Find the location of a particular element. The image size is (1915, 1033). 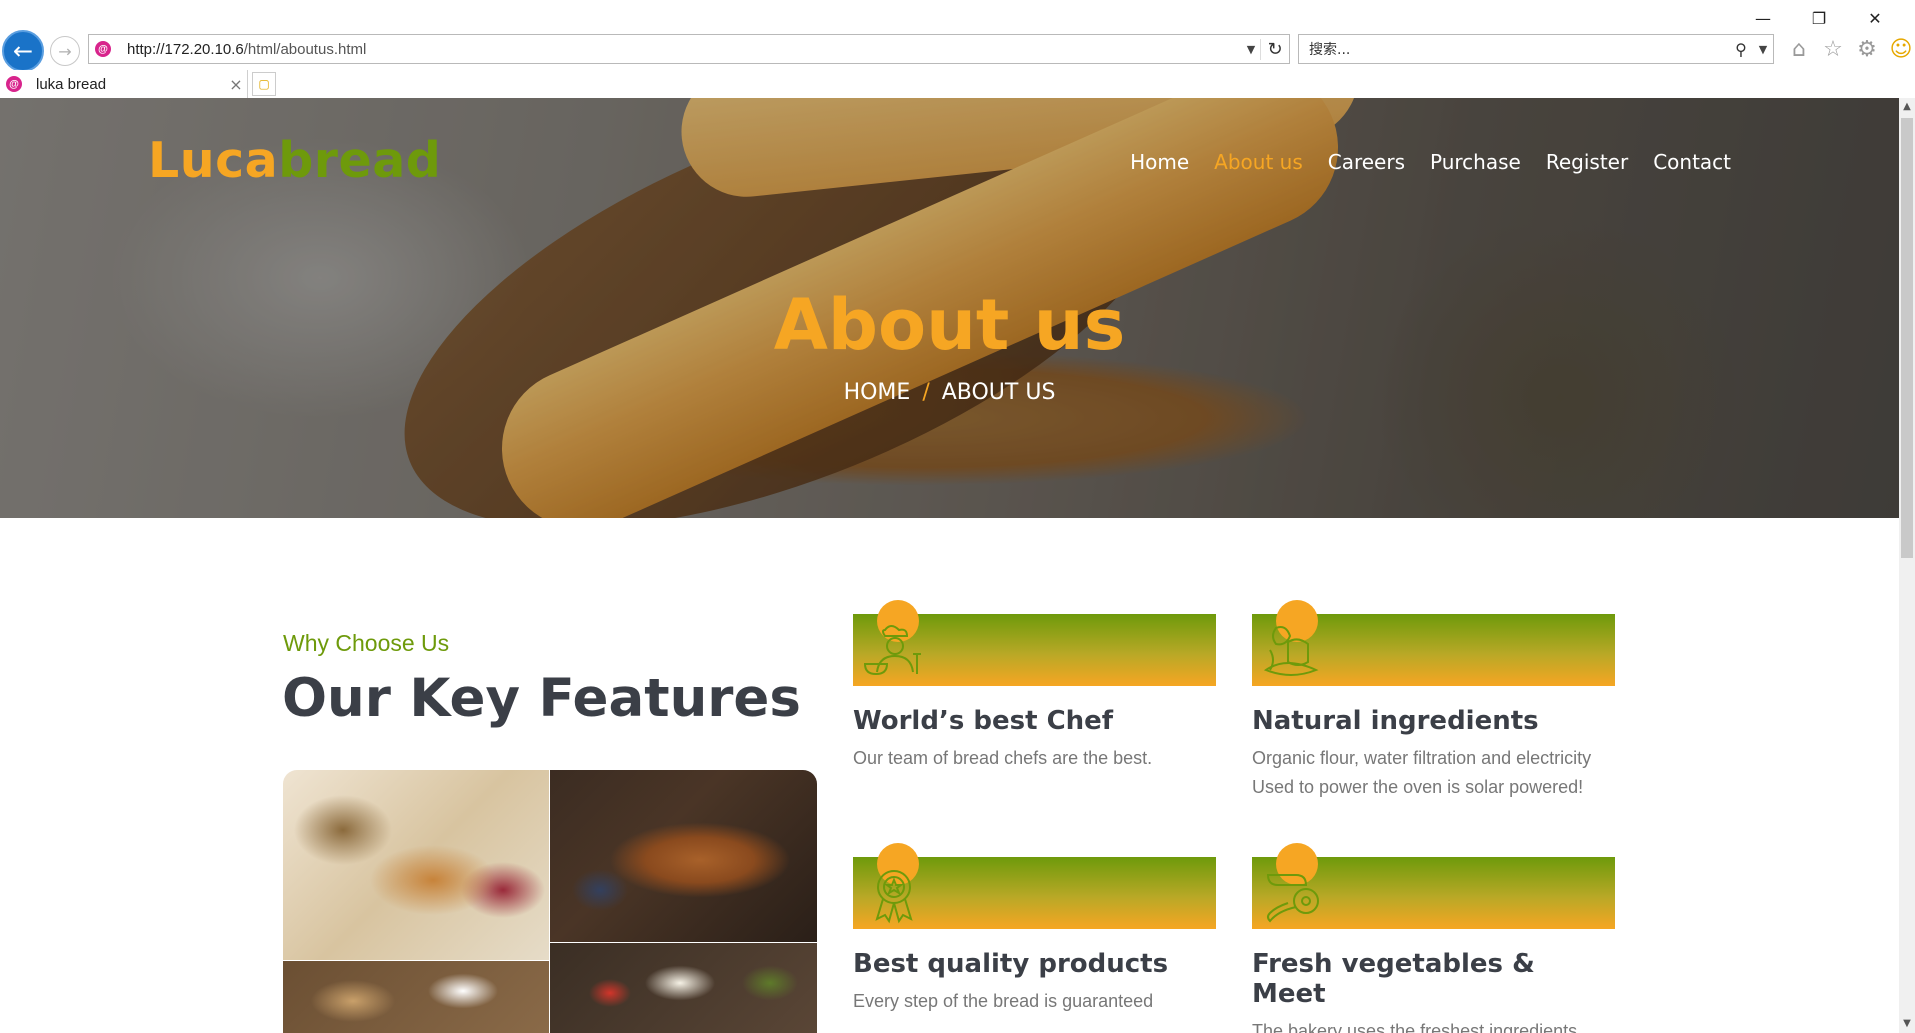

search-box: 搜索... ⚲ ▼ is located at coordinates (1536, 49).